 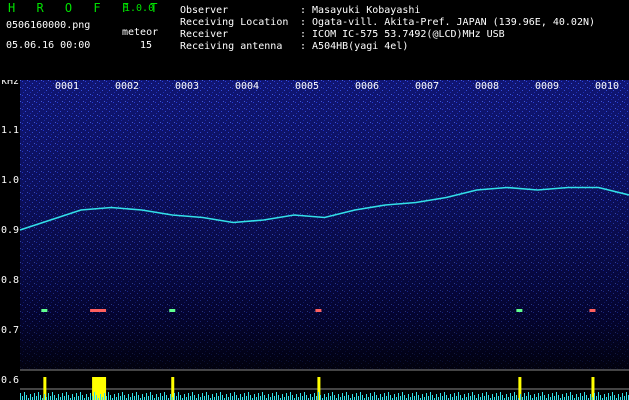 What do you see at coordinates (10, 83) in the screenshot?
I see `y-axis-unit: kHz` at bounding box center [10, 83].